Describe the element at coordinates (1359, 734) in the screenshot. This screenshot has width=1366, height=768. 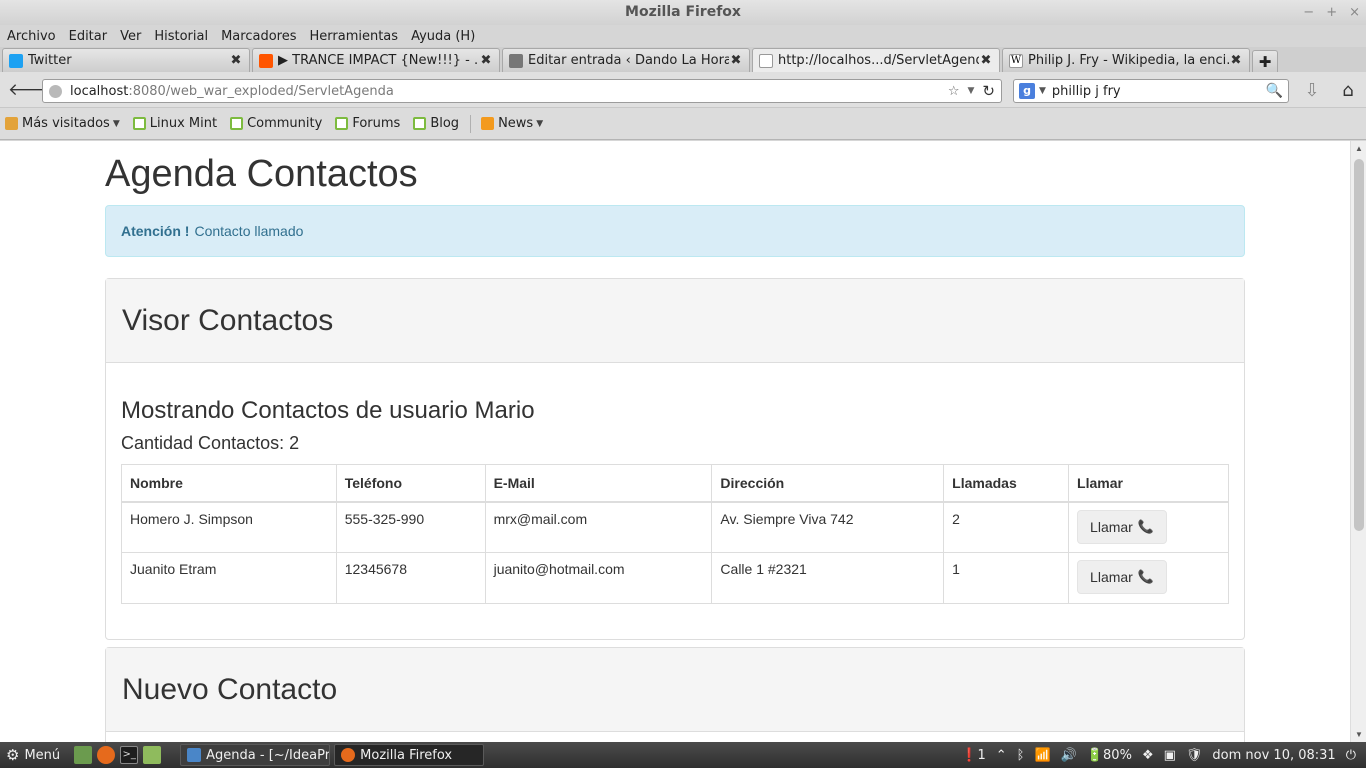
I see `scroll-down-icon: ▼` at that location.